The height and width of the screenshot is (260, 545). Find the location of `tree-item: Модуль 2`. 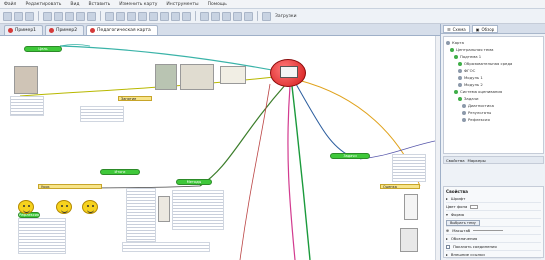

tree-item: Модуль 2 is located at coordinates (493, 84).